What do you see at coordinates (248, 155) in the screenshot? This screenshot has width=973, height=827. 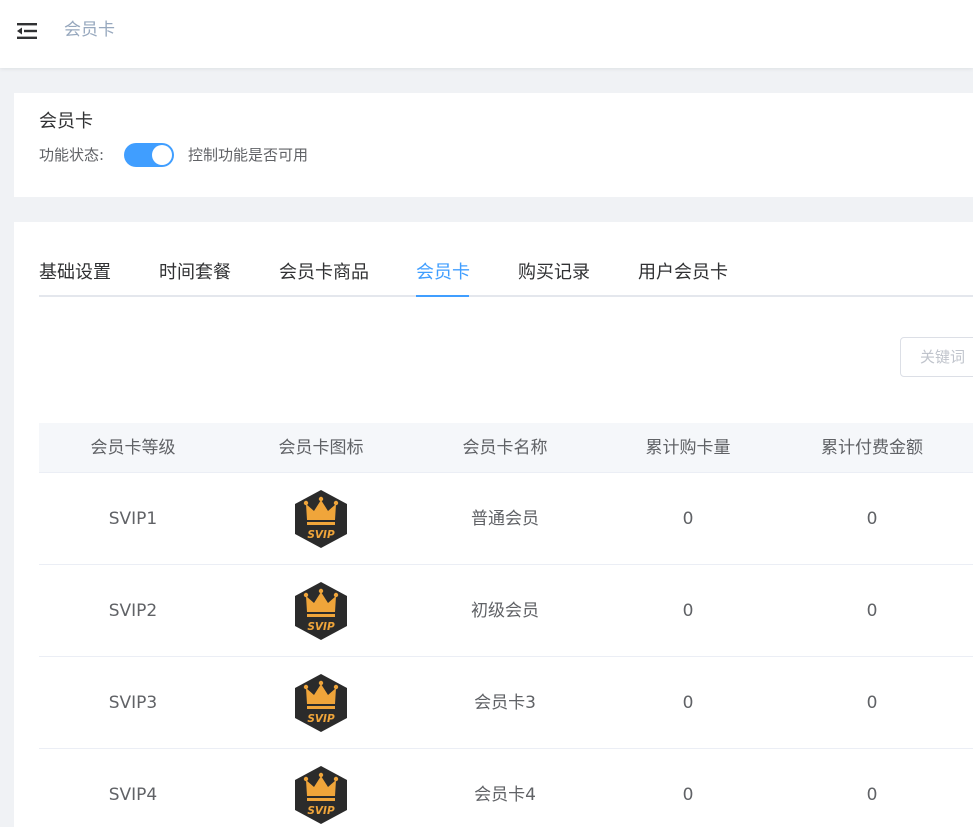 I see `function-status-description: 控制功能是否可用` at bounding box center [248, 155].